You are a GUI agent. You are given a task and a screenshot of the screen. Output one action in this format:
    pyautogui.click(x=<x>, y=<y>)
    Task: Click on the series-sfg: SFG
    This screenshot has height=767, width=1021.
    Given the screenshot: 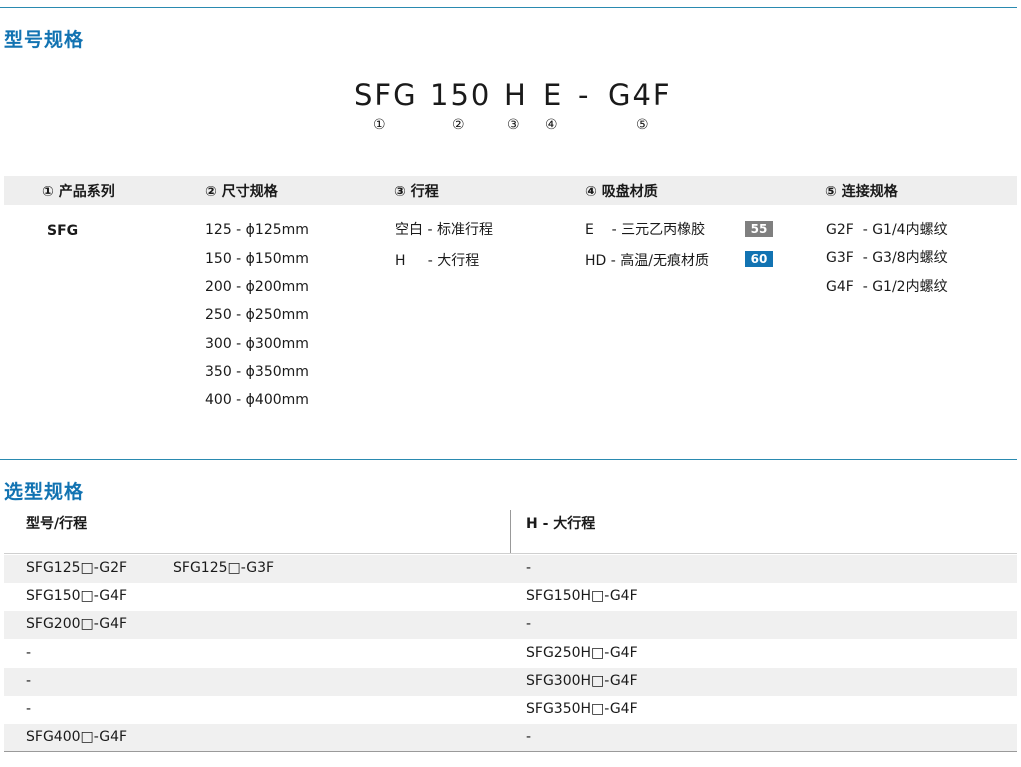 What is the action you would take?
    pyautogui.click(x=63, y=231)
    